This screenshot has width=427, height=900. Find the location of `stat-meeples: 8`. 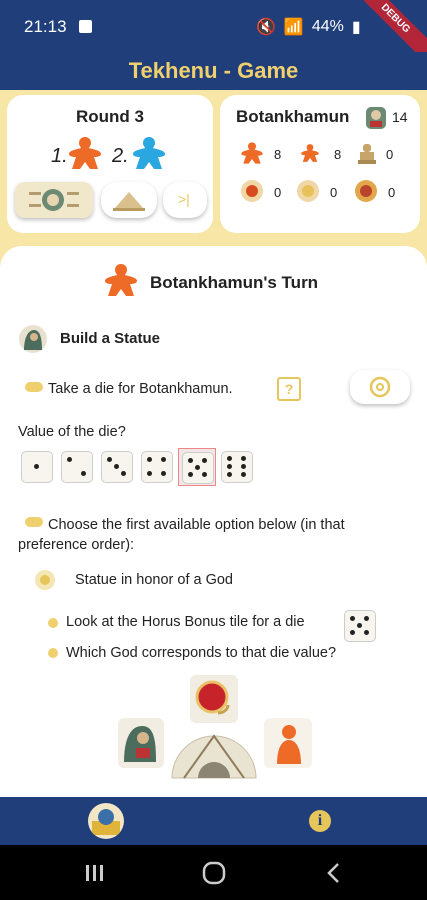

stat-meeples: 8 is located at coordinates (278, 154).